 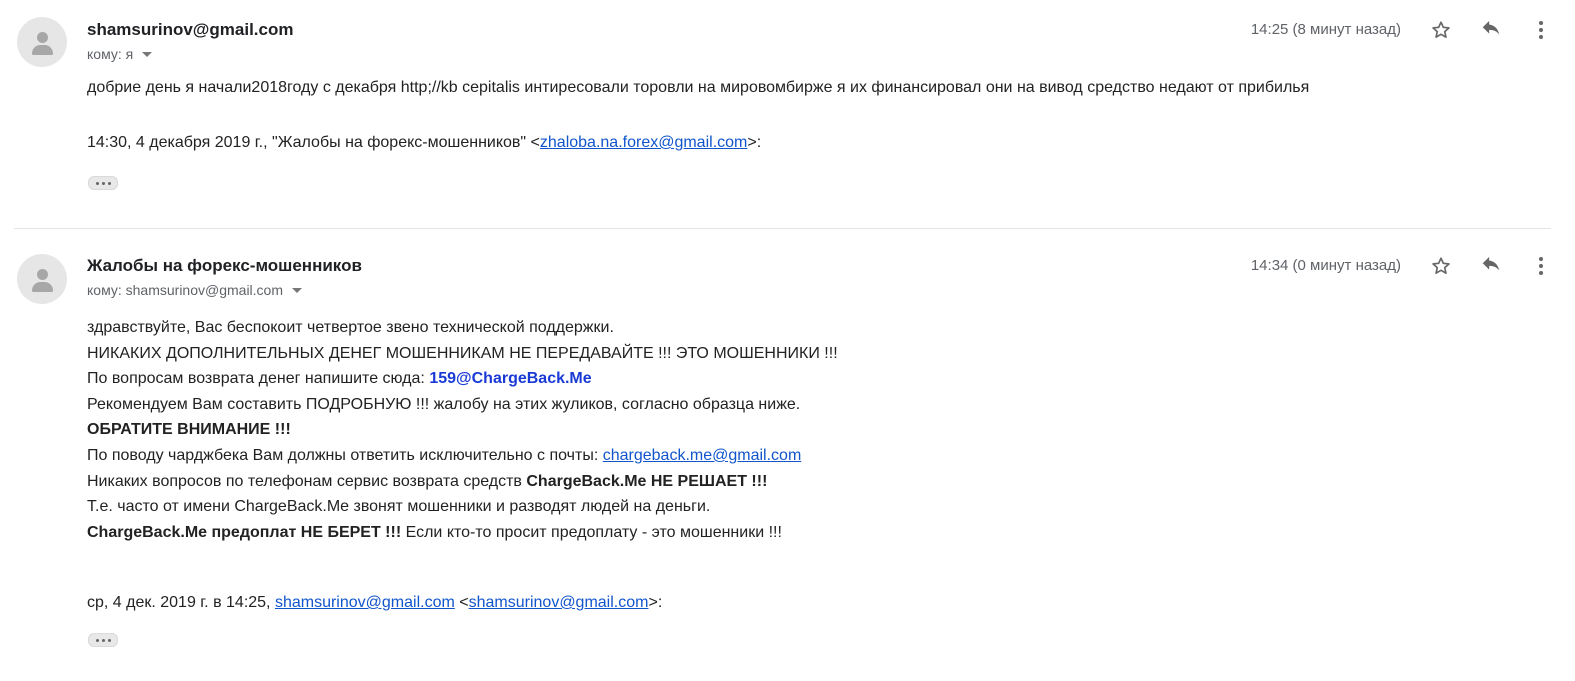 What do you see at coordinates (559, 602) in the screenshot?
I see `quoted-sender-address-link: shamsurinov@gmail.com` at bounding box center [559, 602].